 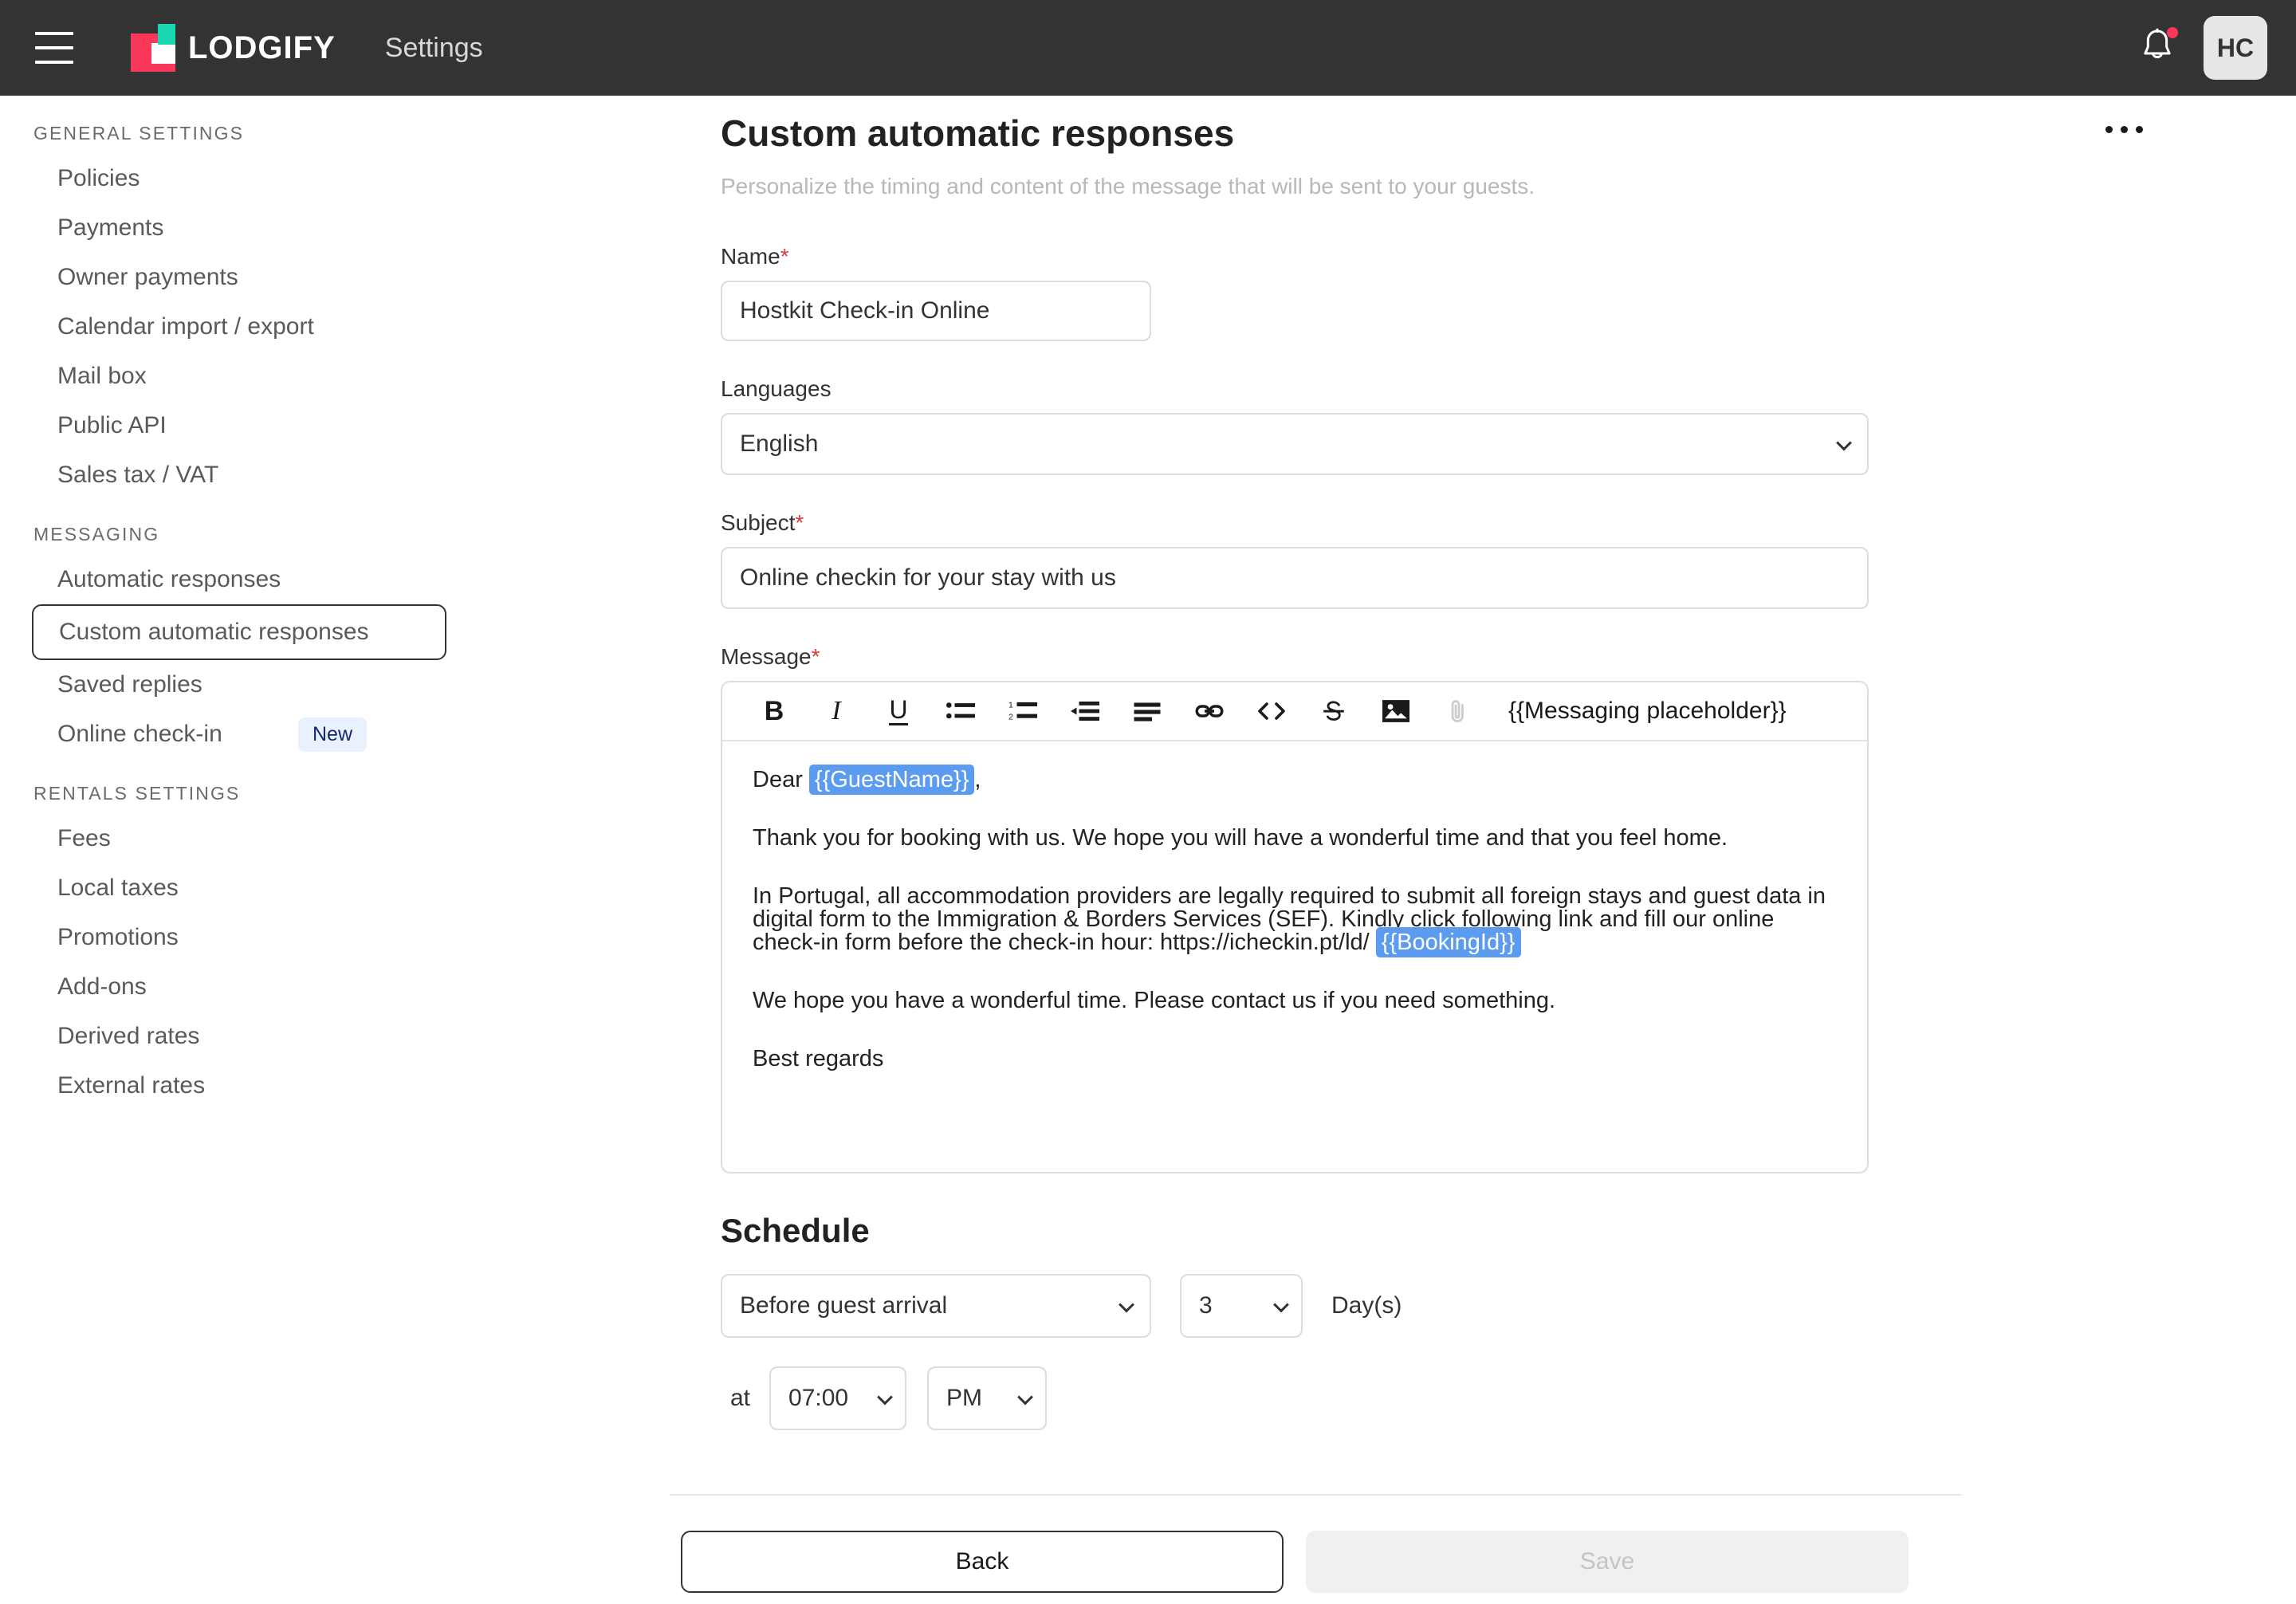 What do you see at coordinates (1085, 711) in the screenshot?
I see `indent-icon` at bounding box center [1085, 711].